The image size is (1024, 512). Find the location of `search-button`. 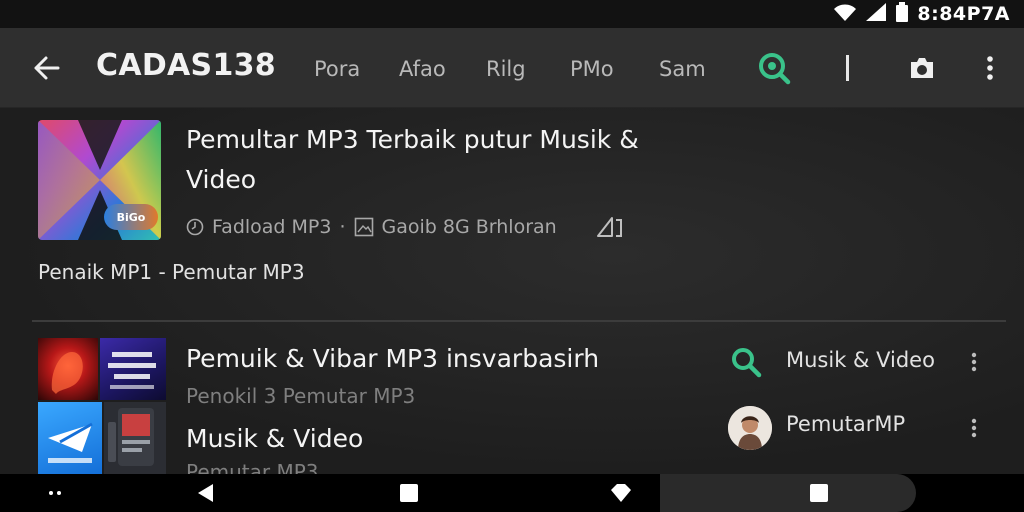

search-button is located at coordinates (774, 68).